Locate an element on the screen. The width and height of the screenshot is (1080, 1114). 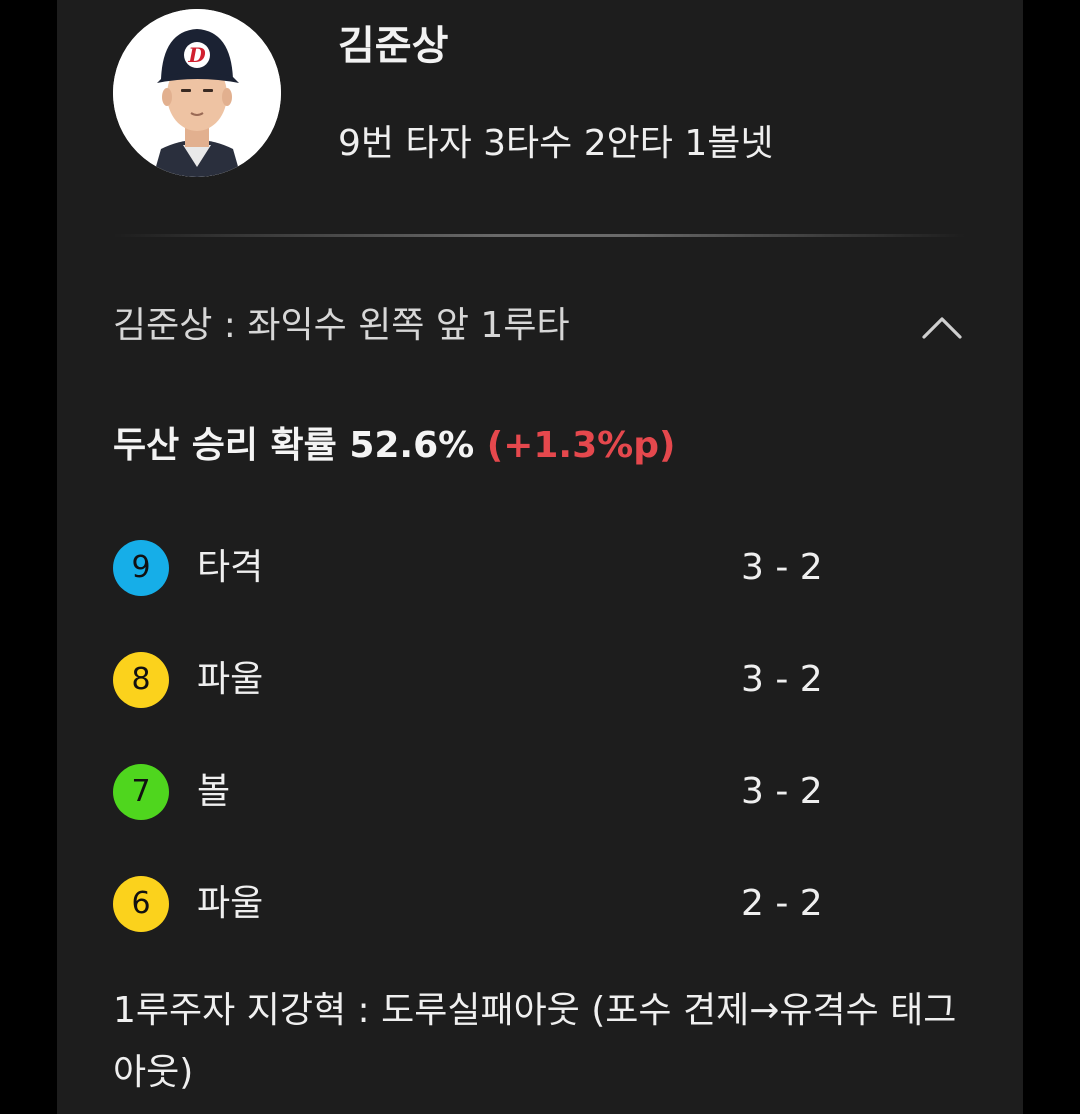
pitch-row: 6 파울 2 - 2 is located at coordinates (473, 904).